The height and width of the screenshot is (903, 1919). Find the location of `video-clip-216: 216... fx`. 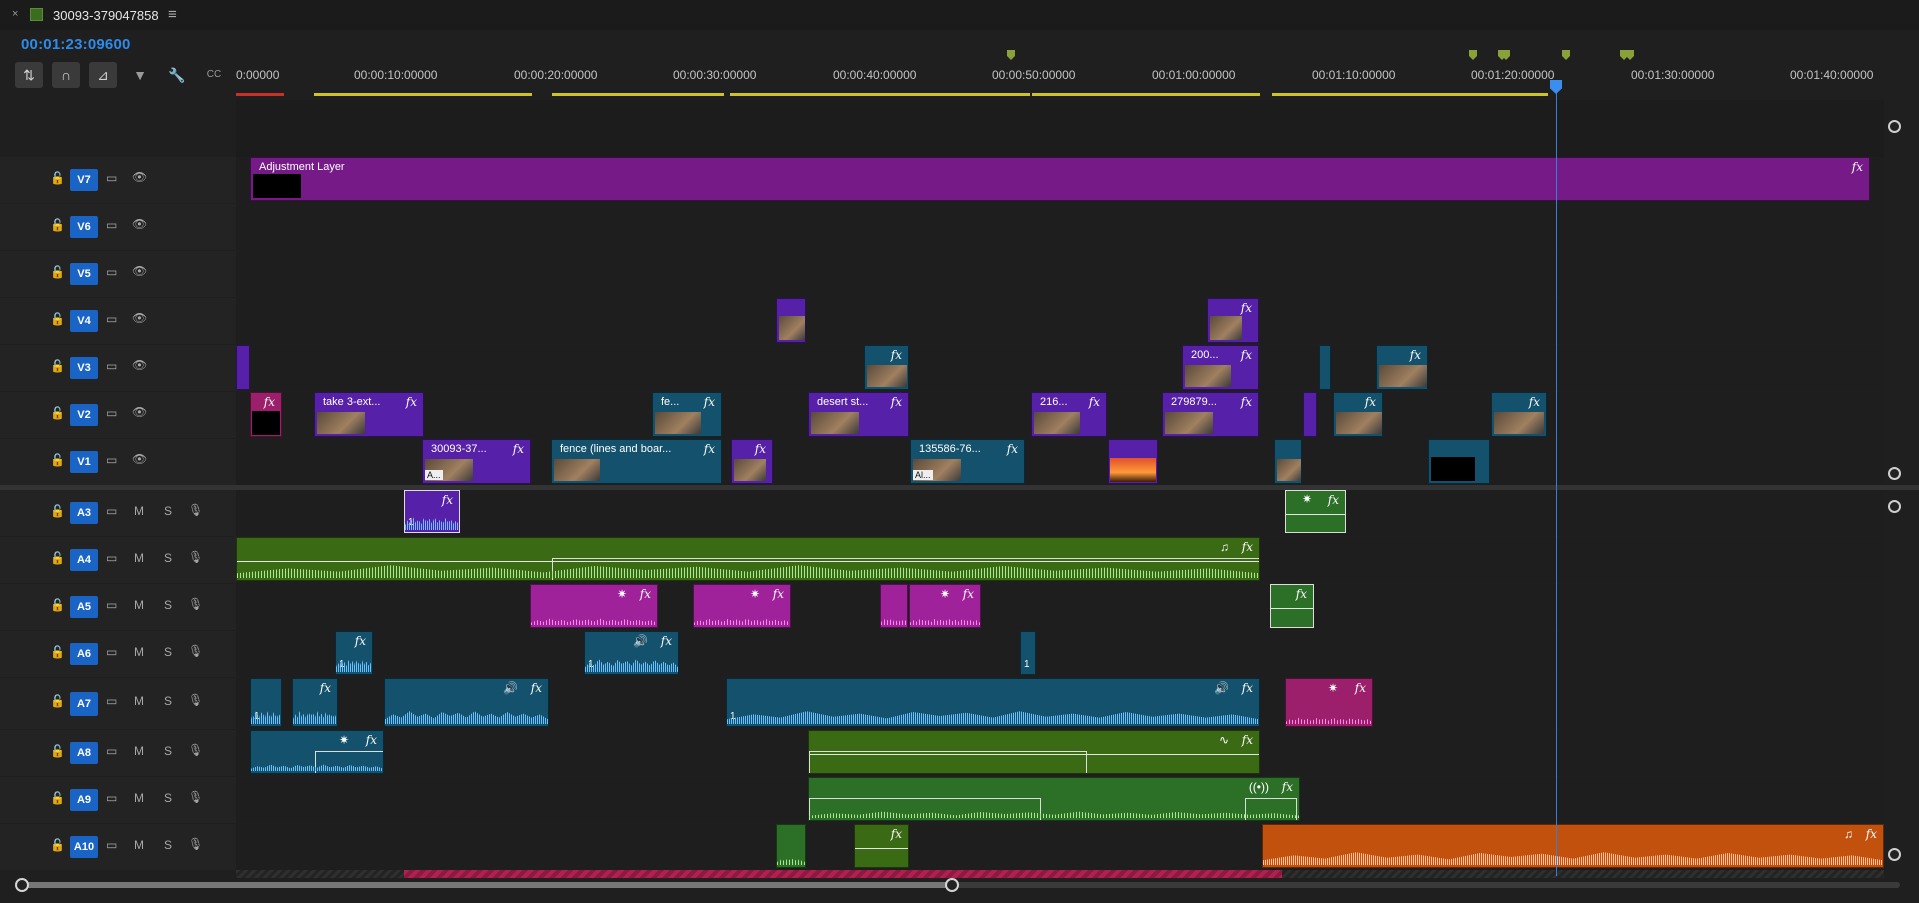

video-clip-216: 216... fx is located at coordinates (1069, 414).